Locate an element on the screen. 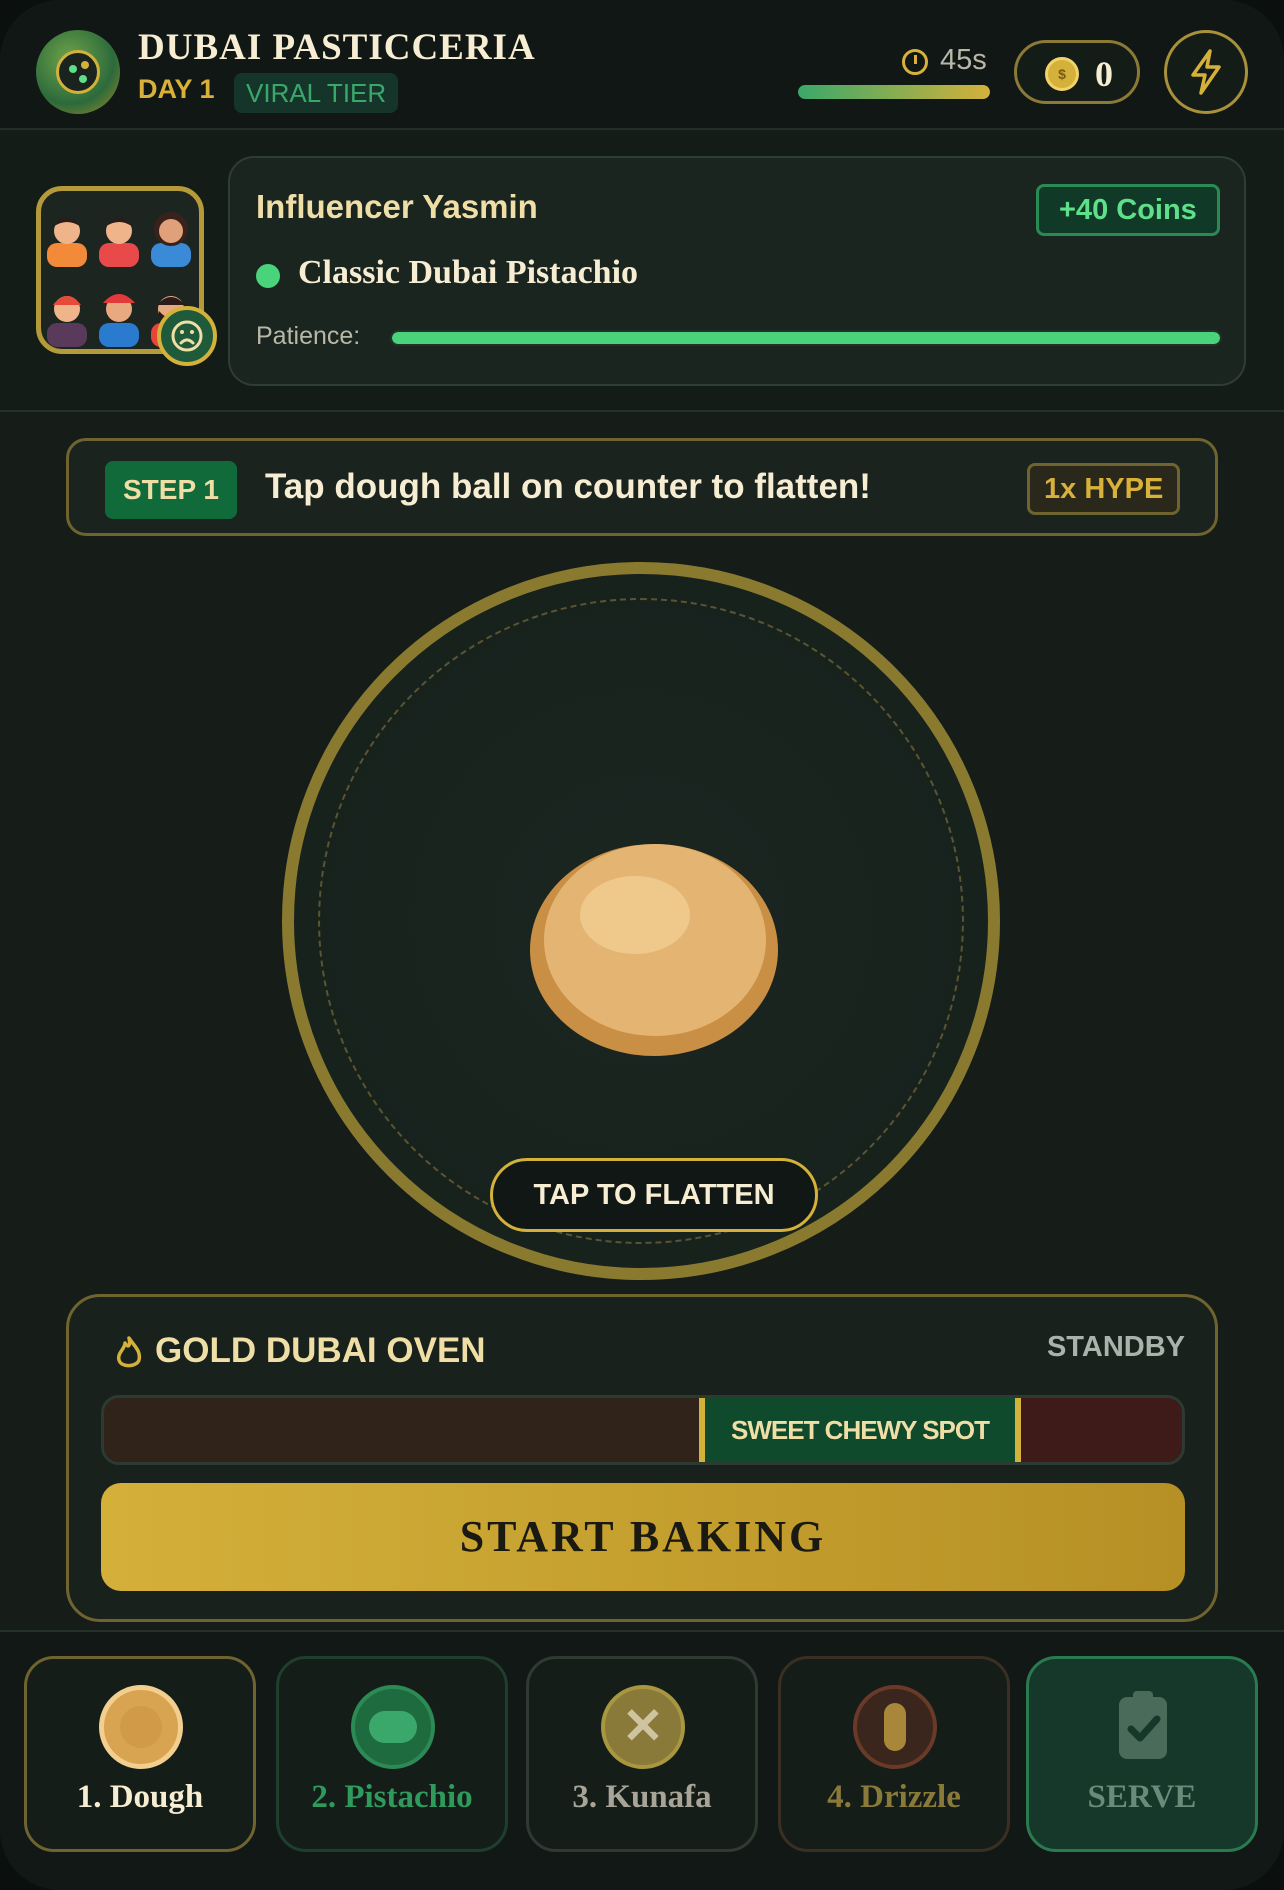  kunafa-icon: ✕ is located at coordinates (643, 1727).